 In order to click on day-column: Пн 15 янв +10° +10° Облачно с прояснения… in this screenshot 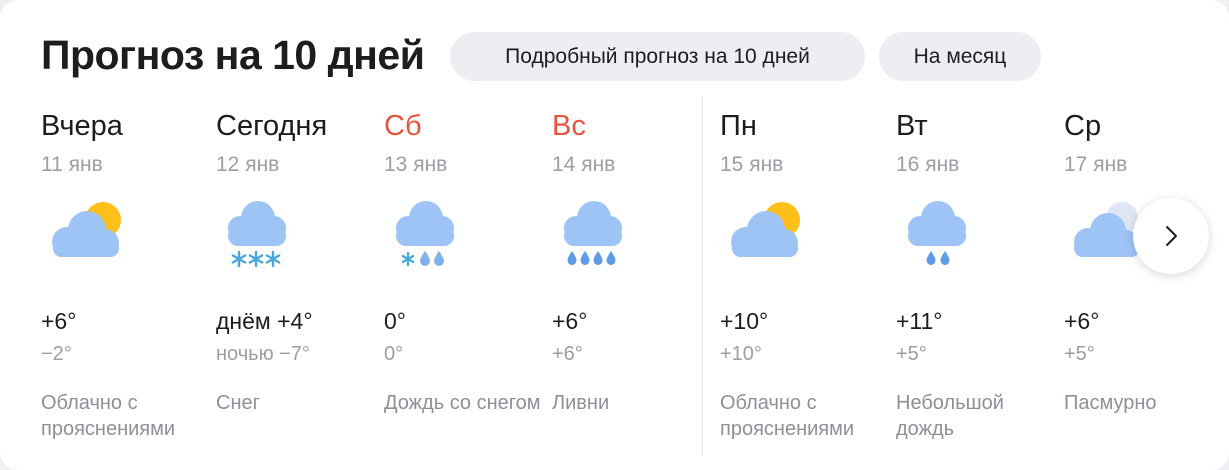, I will do `click(800, 281)`.